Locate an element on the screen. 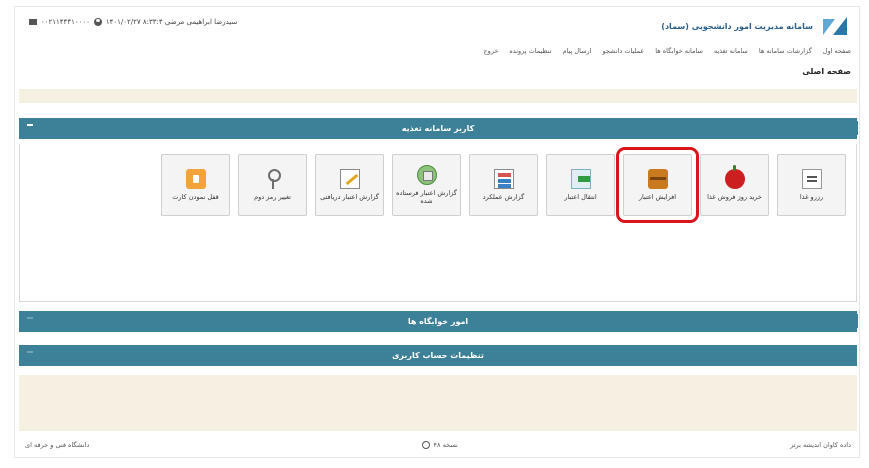  footer-company: داده کاوان اندیشه برتر is located at coordinates (820, 445).